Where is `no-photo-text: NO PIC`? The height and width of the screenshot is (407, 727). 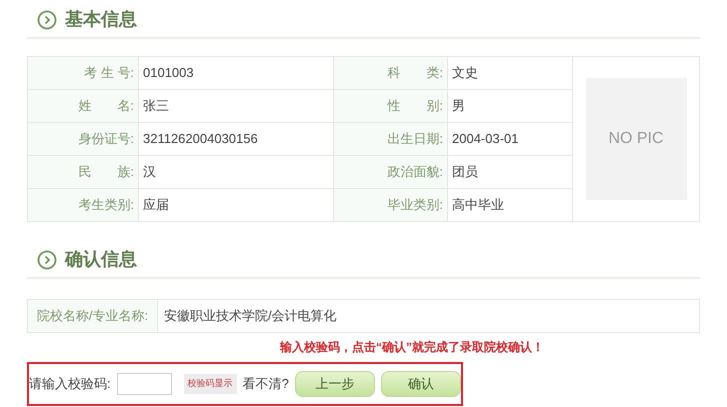 no-photo-text: NO PIC is located at coordinates (636, 139).